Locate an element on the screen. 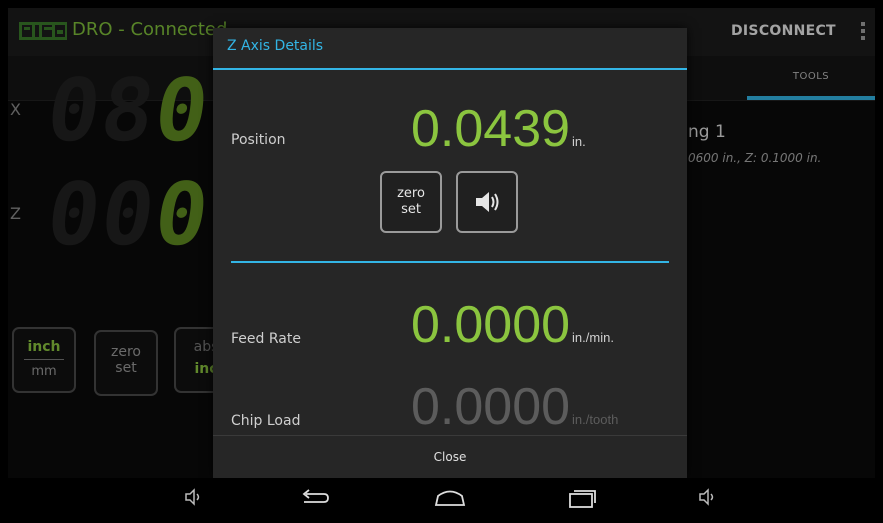  position-label: Position is located at coordinates (258, 140).